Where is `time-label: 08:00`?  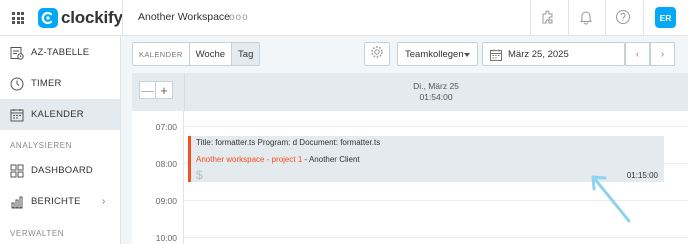
time-label: 08:00 is located at coordinates (166, 164).